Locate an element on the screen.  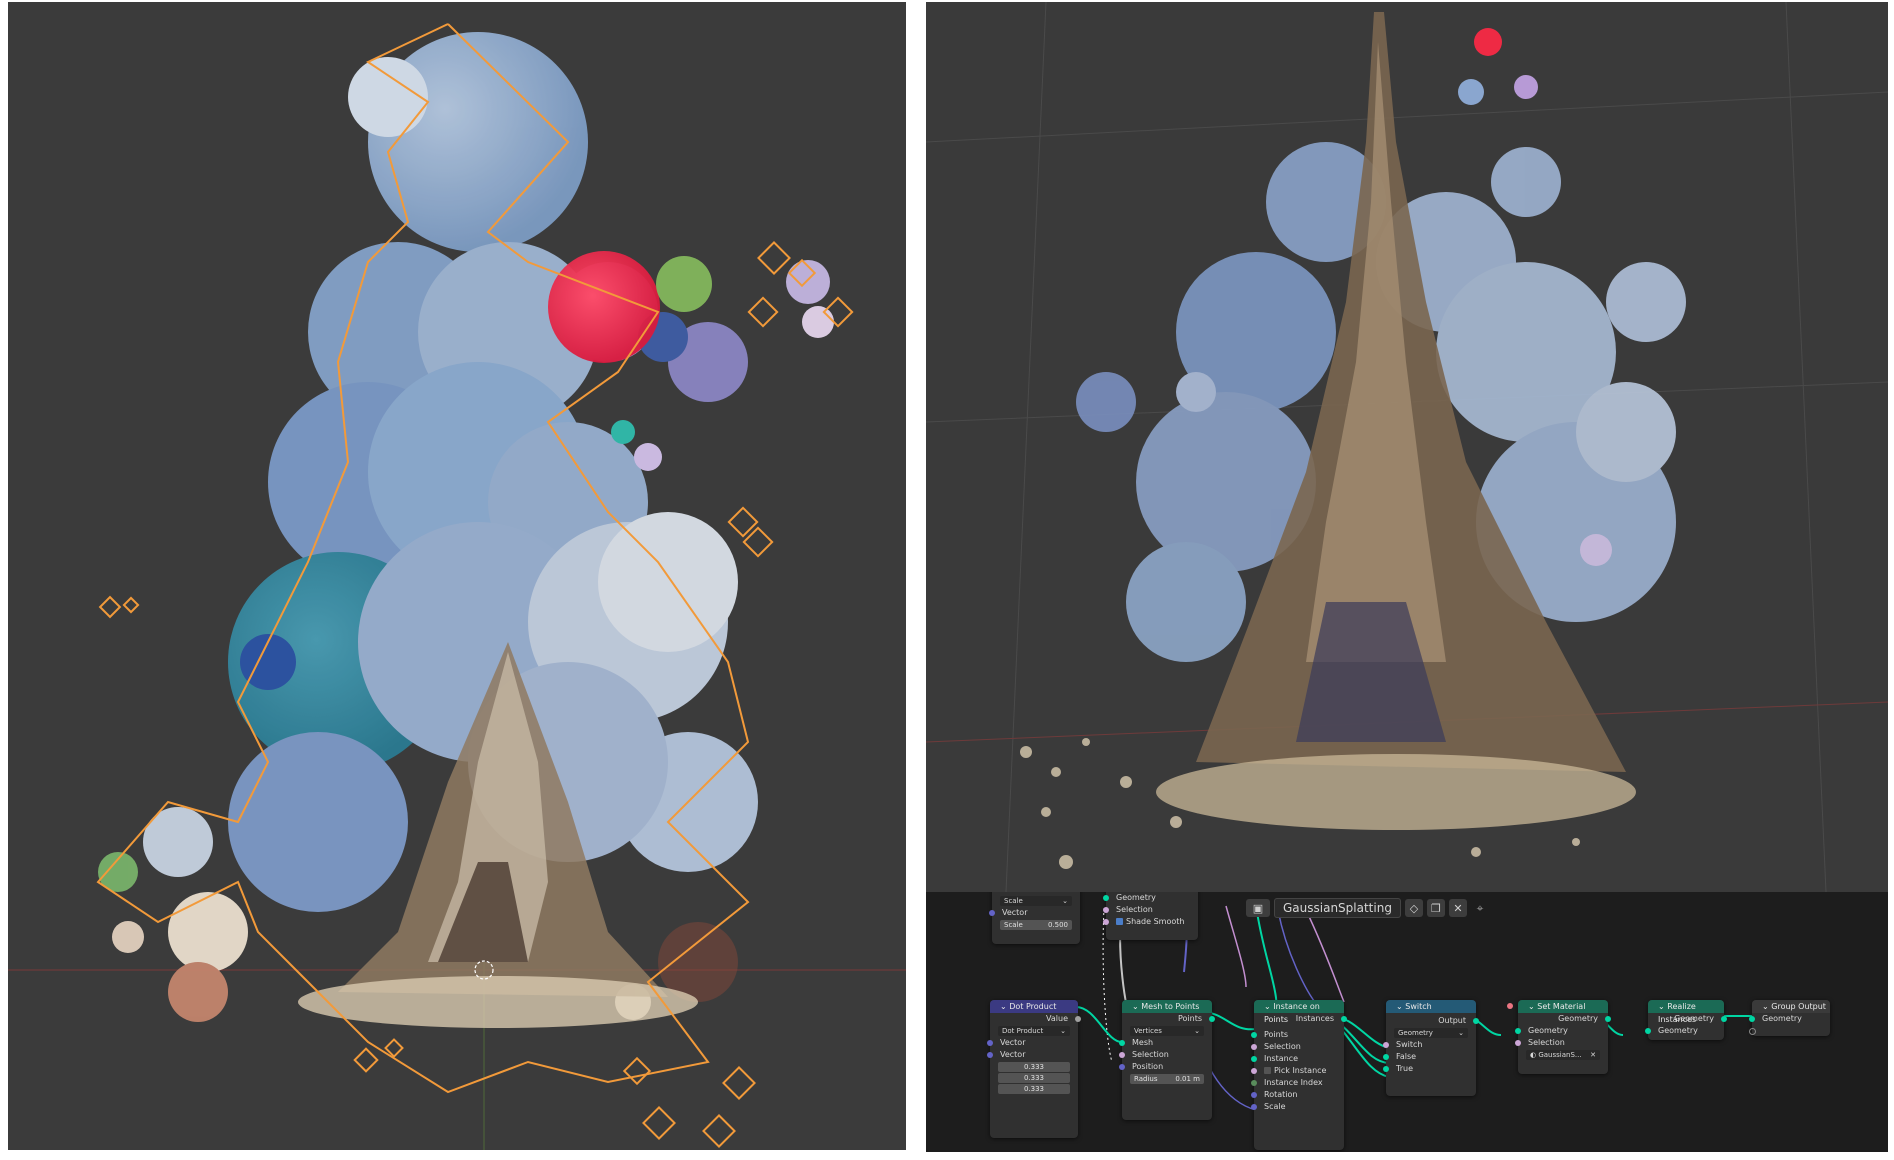
vector-input-2: Vector is located at coordinates (1032, 1055).